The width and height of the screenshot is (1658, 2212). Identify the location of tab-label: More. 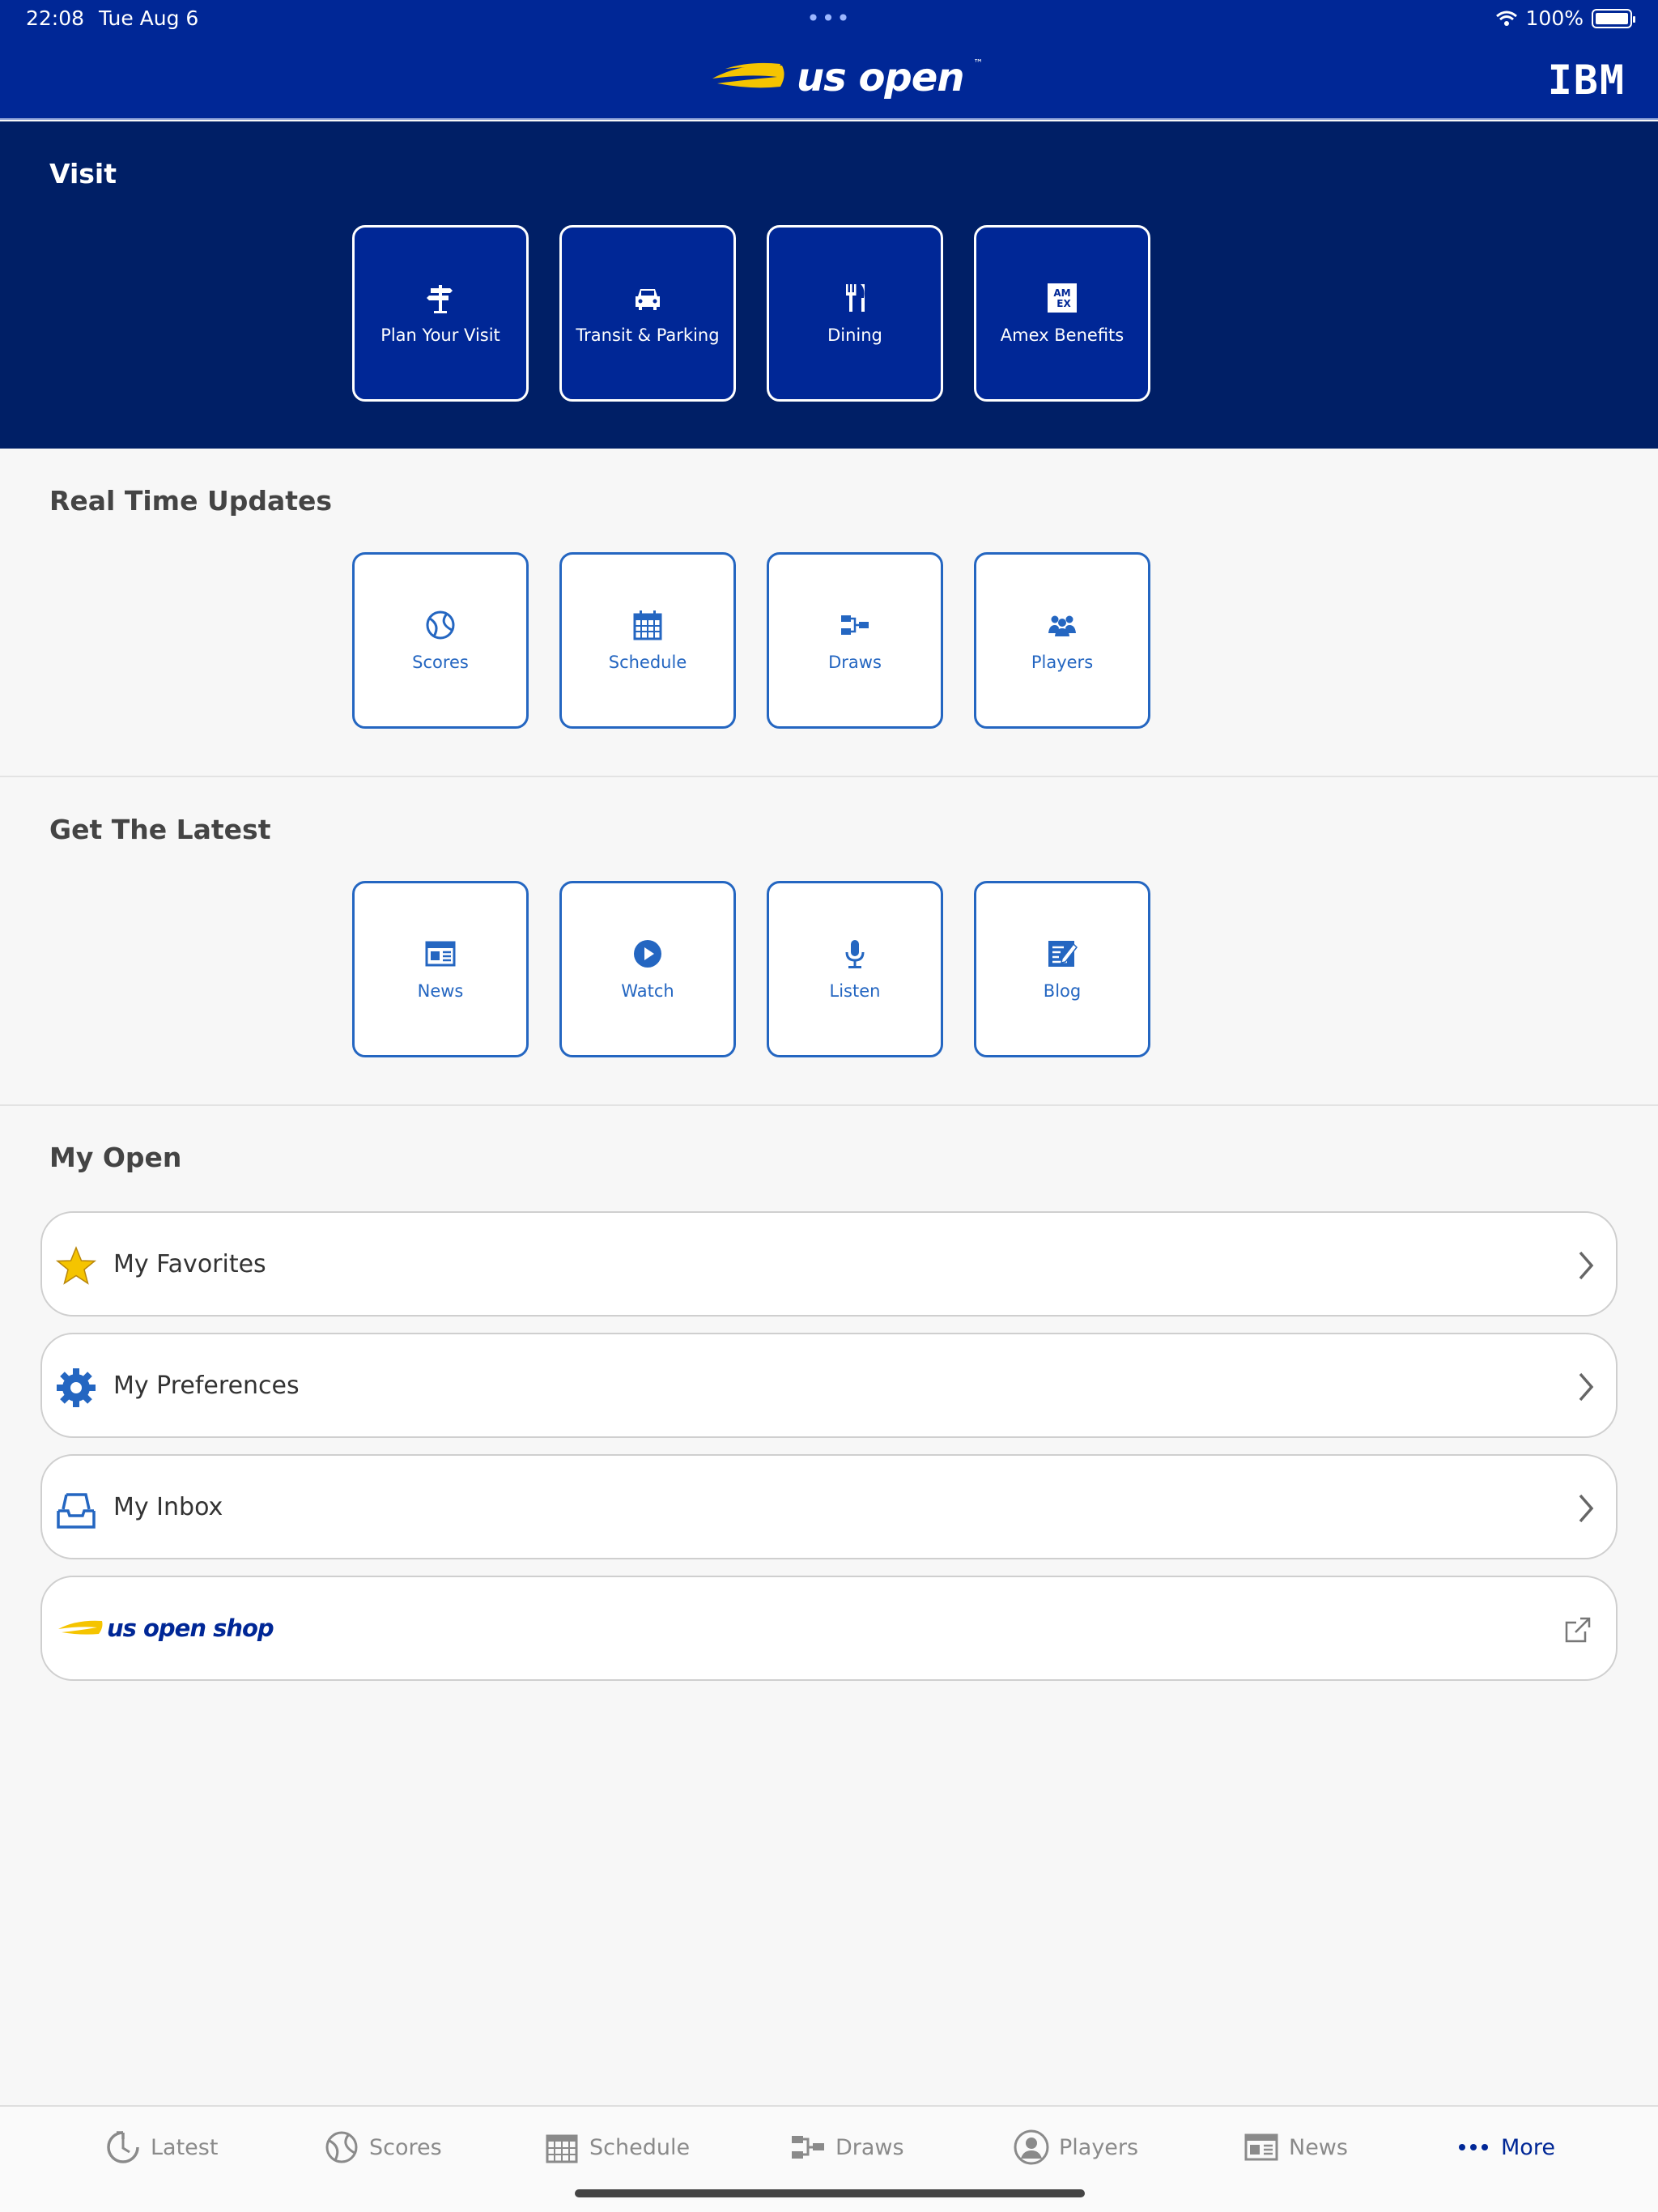
(1528, 2147).